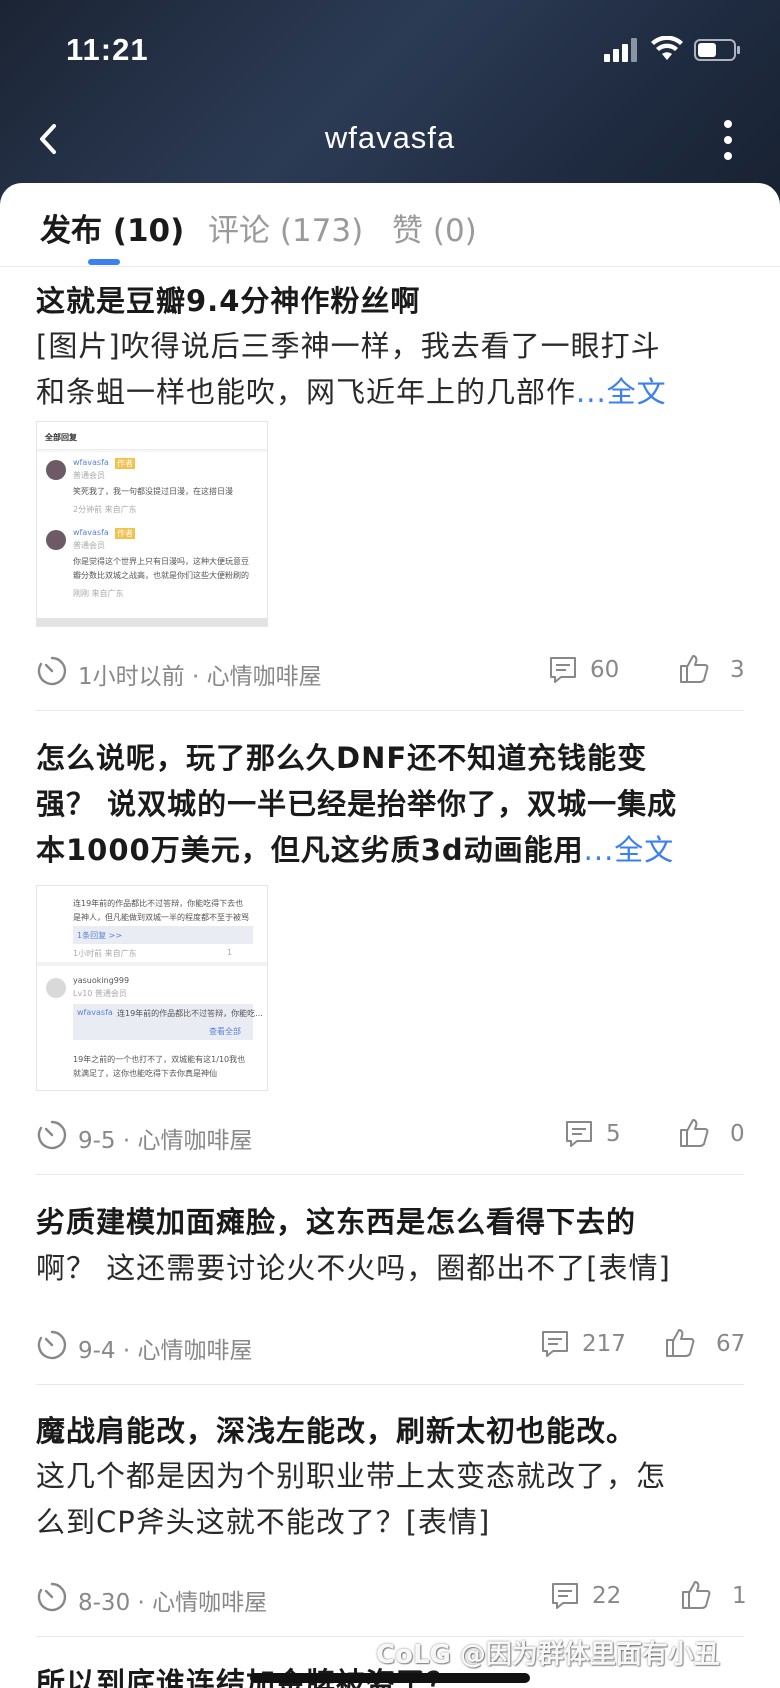 Image resolution: width=780 pixels, height=1688 pixels. I want to click on comment-count: 60, so click(605, 670).